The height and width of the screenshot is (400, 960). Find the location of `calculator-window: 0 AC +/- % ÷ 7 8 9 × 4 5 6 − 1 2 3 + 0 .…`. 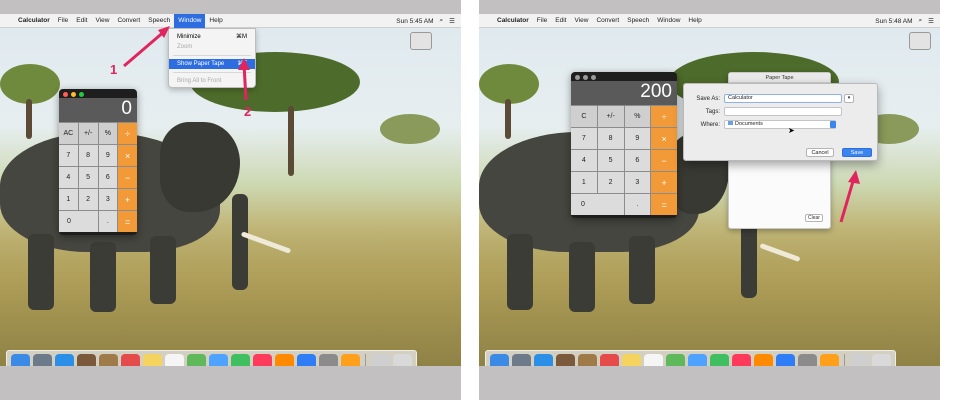

calculator-window: 0 AC +/- % ÷ 7 8 9 × 4 5 6 − 1 2 3 + 0 .… is located at coordinates (98, 162).